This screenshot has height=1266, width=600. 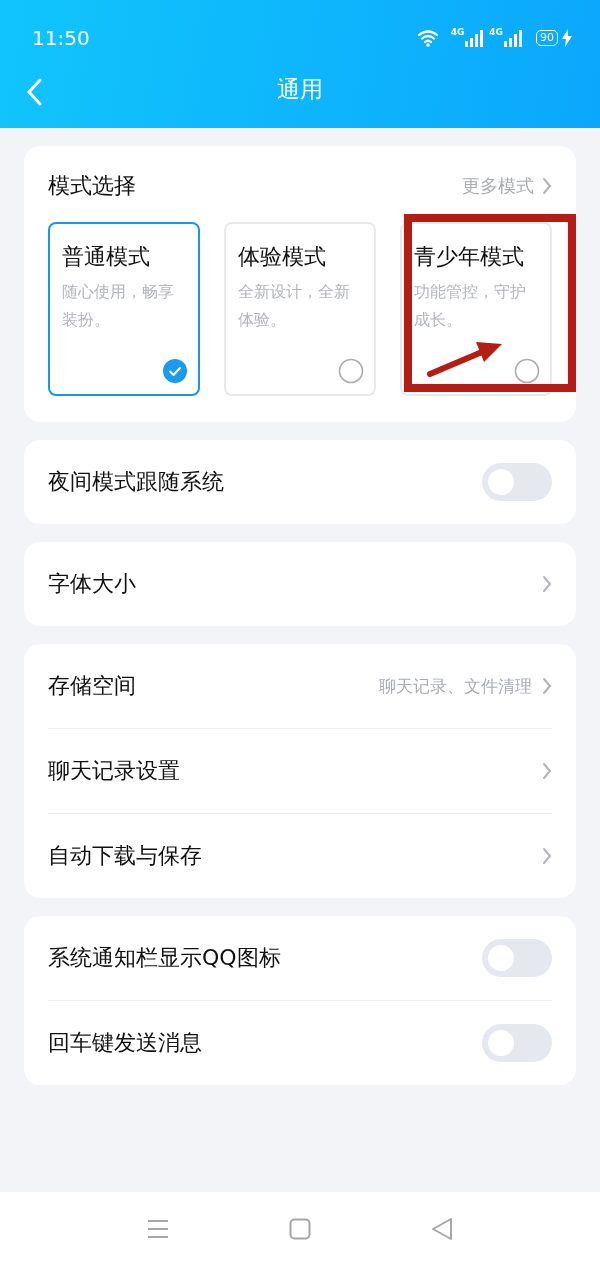 What do you see at coordinates (125, 856) in the screenshot?
I see `setting-label: 自动下载与保存` at bounding box center [125, 856].